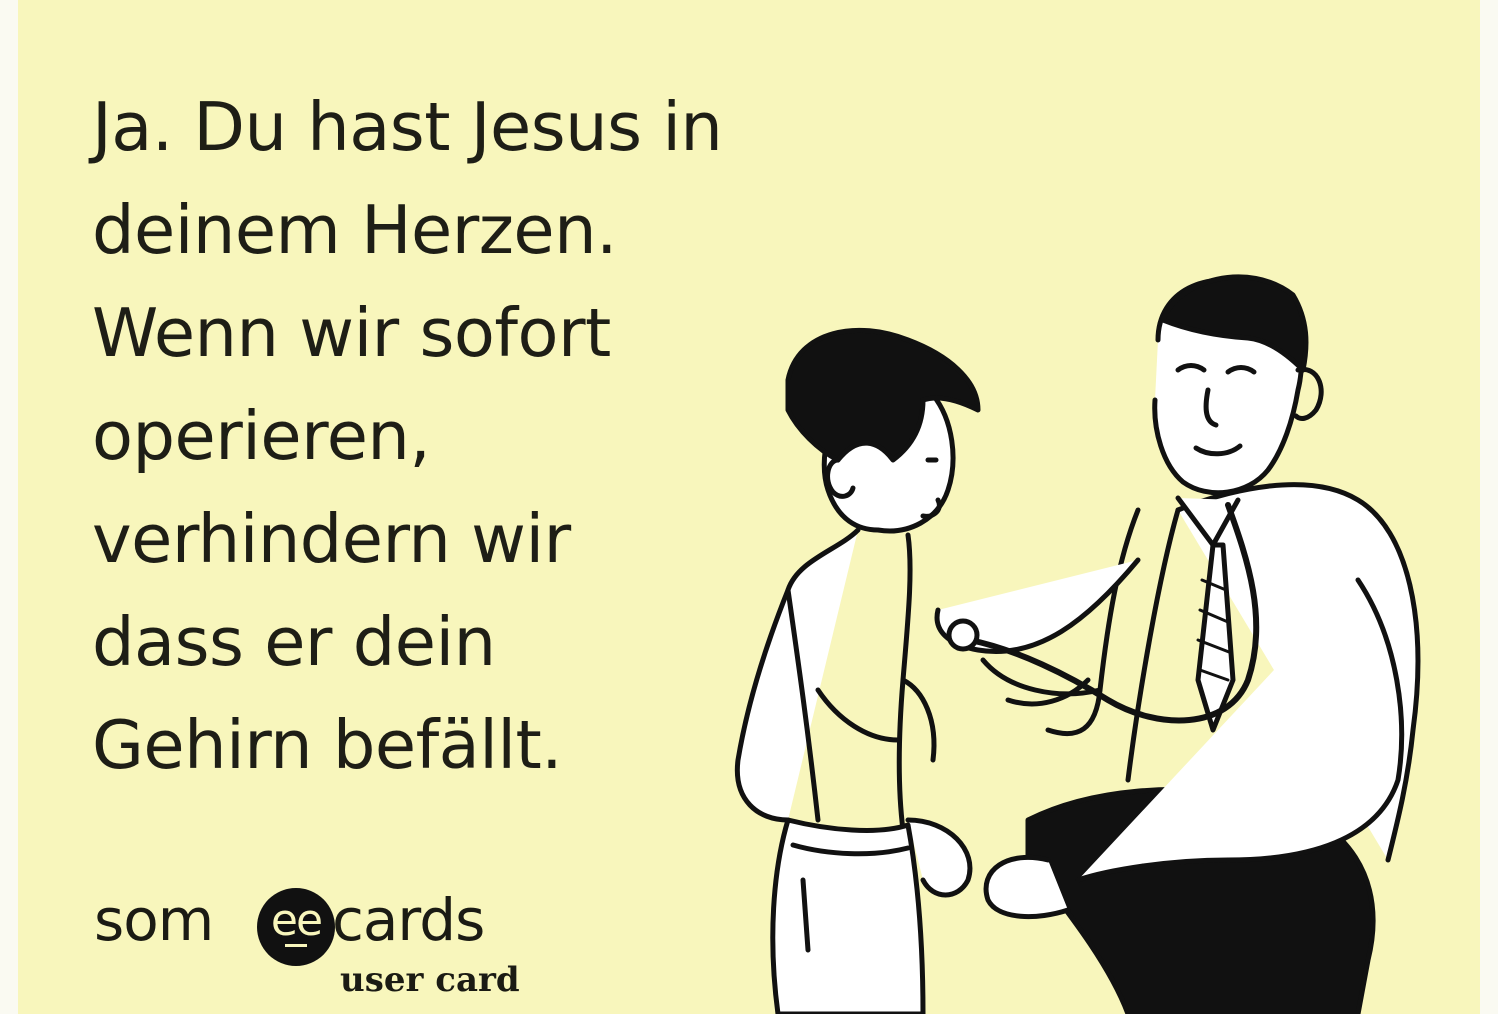 The width and height of the screenshot is (1498, 1014). What do you see at coordinates (331, 539) in the screenshot?
I see `quote-line: verhindern wir` at bounding box center [331, 539].